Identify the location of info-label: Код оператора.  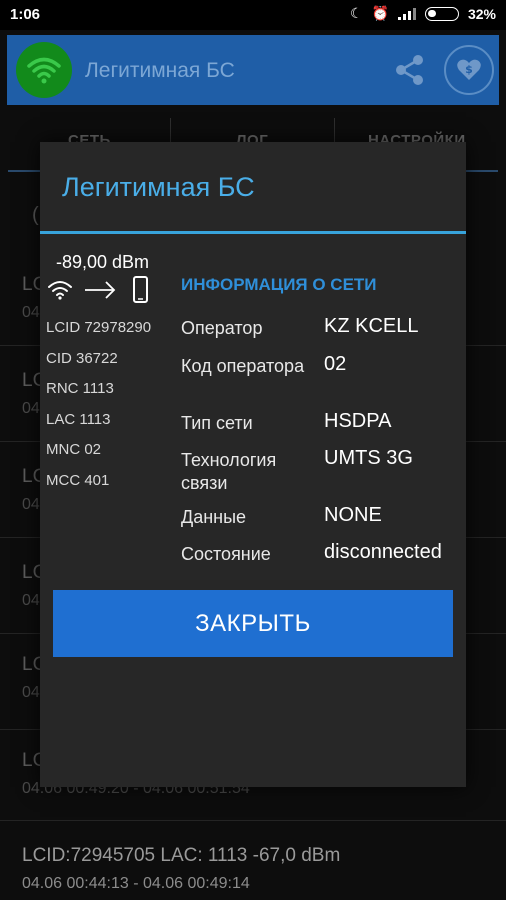
(243, 366).